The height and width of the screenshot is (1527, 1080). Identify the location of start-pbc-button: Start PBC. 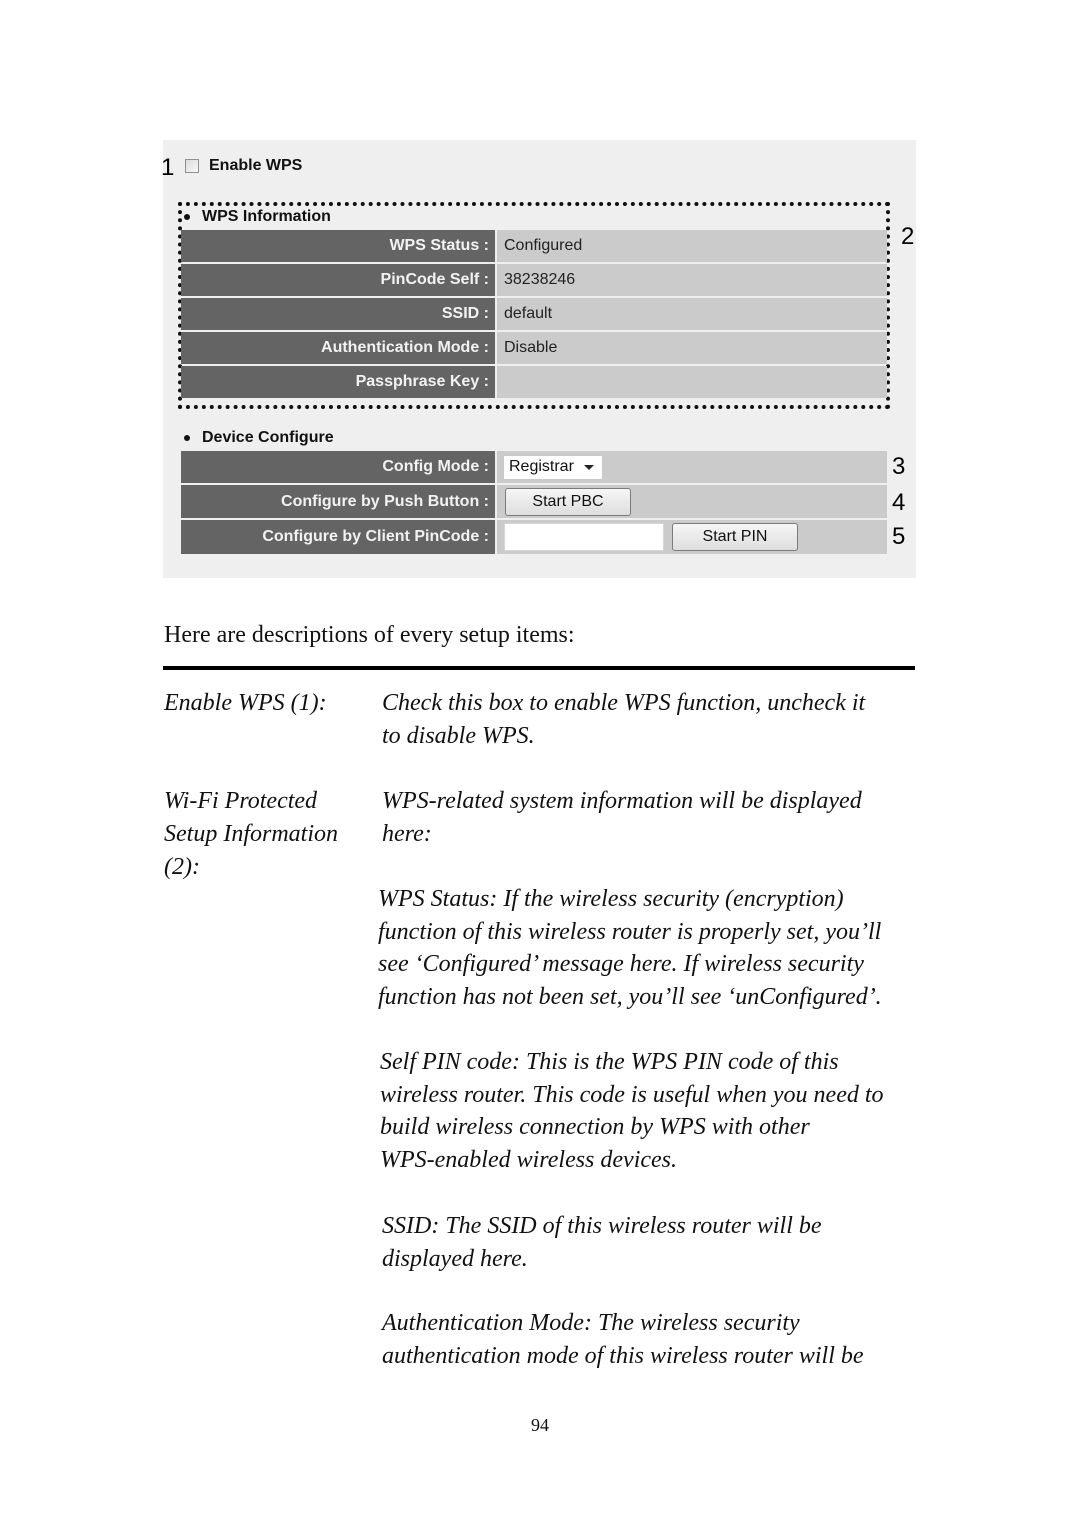
(568, 501).